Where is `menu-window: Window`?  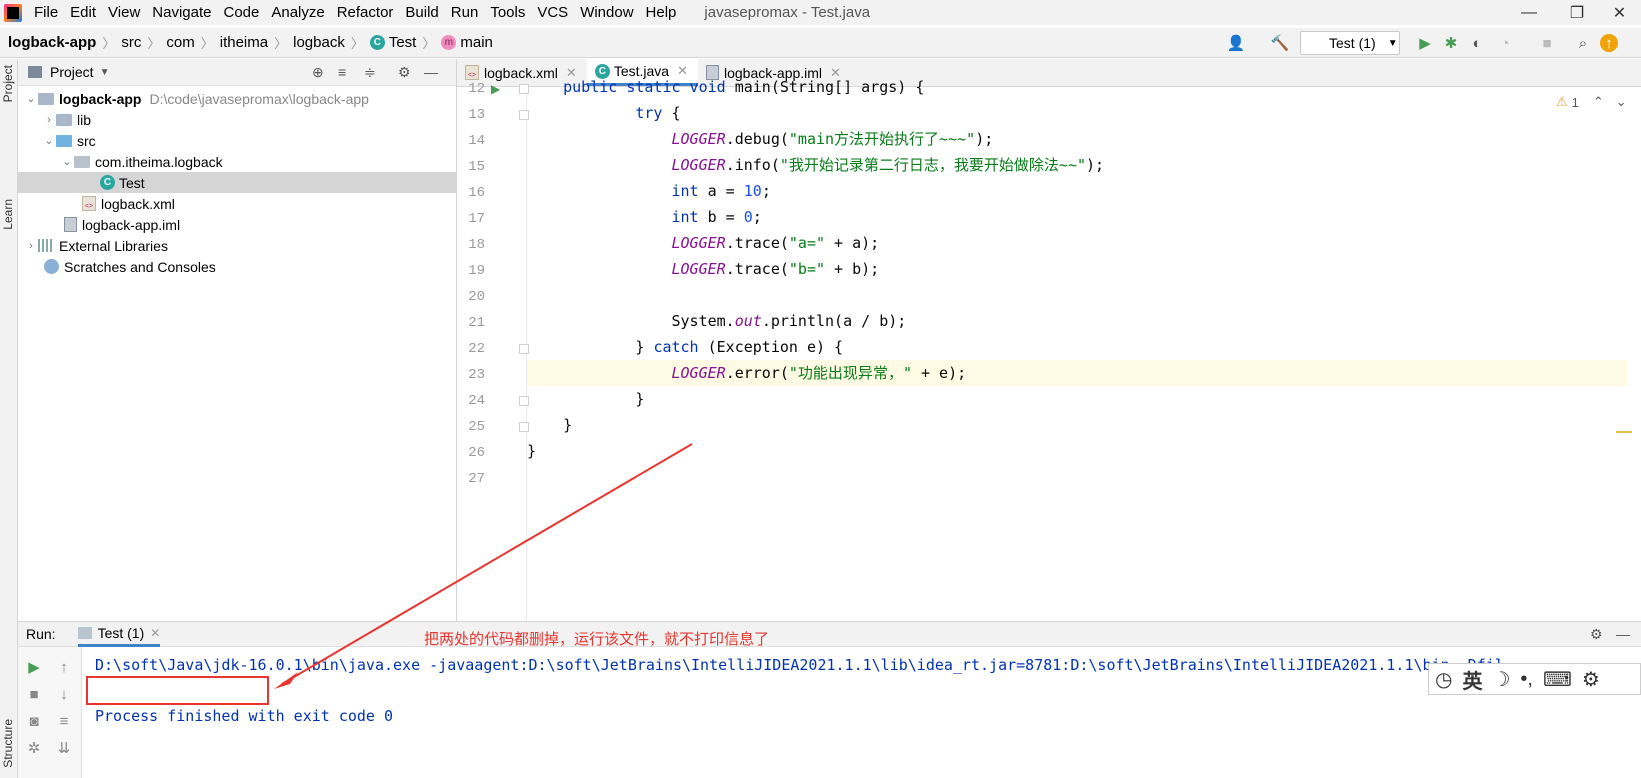
menu-window: Window is located at coordinates (606, 12).